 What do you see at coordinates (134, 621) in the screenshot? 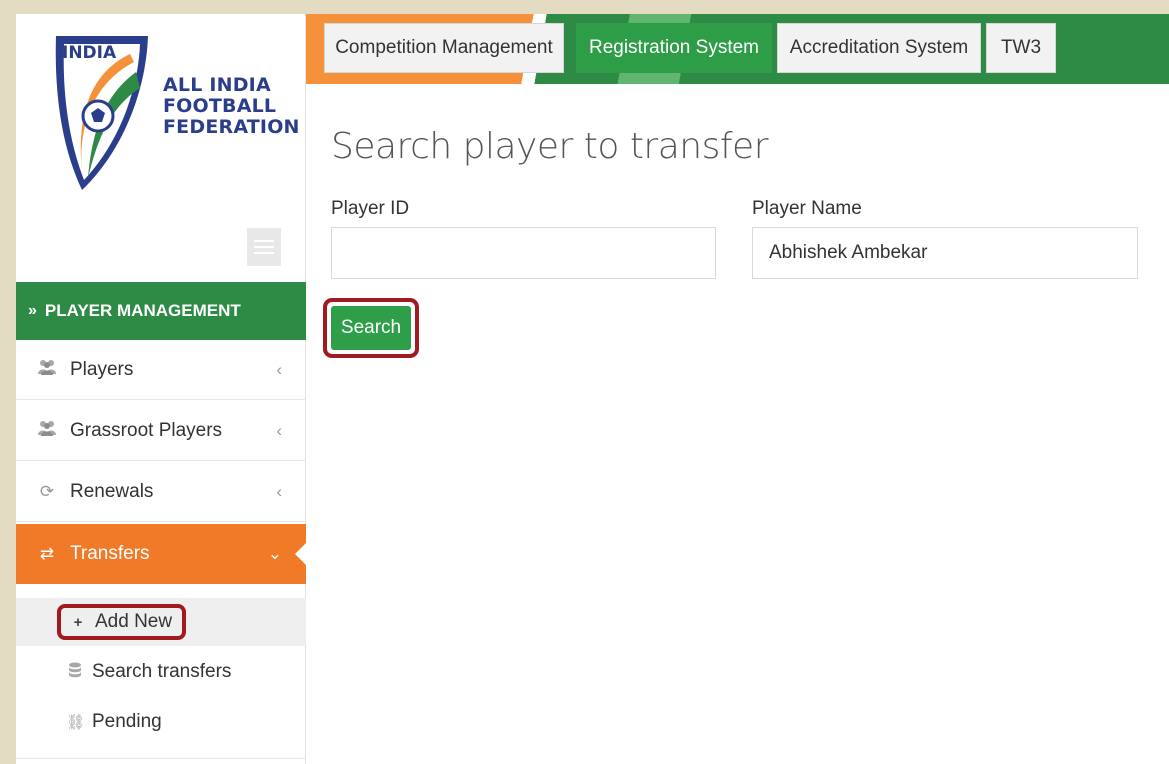
I see `subitem-label: Add New` at bounding box center [134, 621].